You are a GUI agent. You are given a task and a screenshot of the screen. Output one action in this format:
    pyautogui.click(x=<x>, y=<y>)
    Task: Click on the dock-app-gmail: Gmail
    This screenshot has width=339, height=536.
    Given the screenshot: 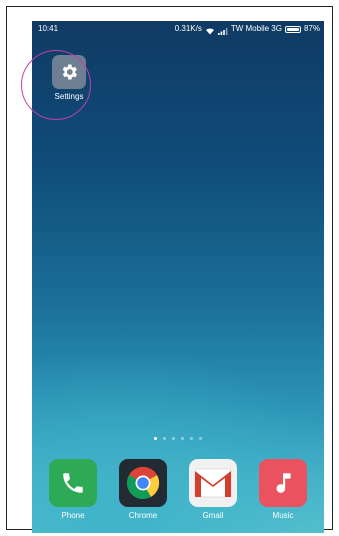 What is the action you would take?
    pyautogui.click(x=213, y=489)
    